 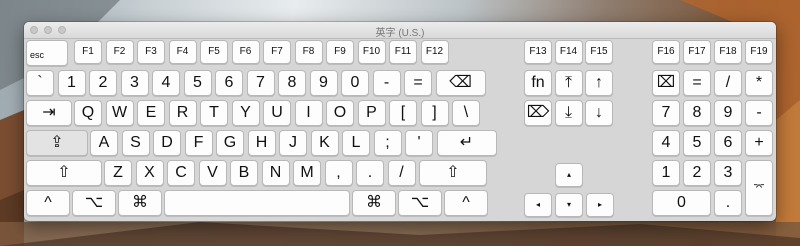 I want to click on key-qwerty-6: Y, so click(x=245, y=113).